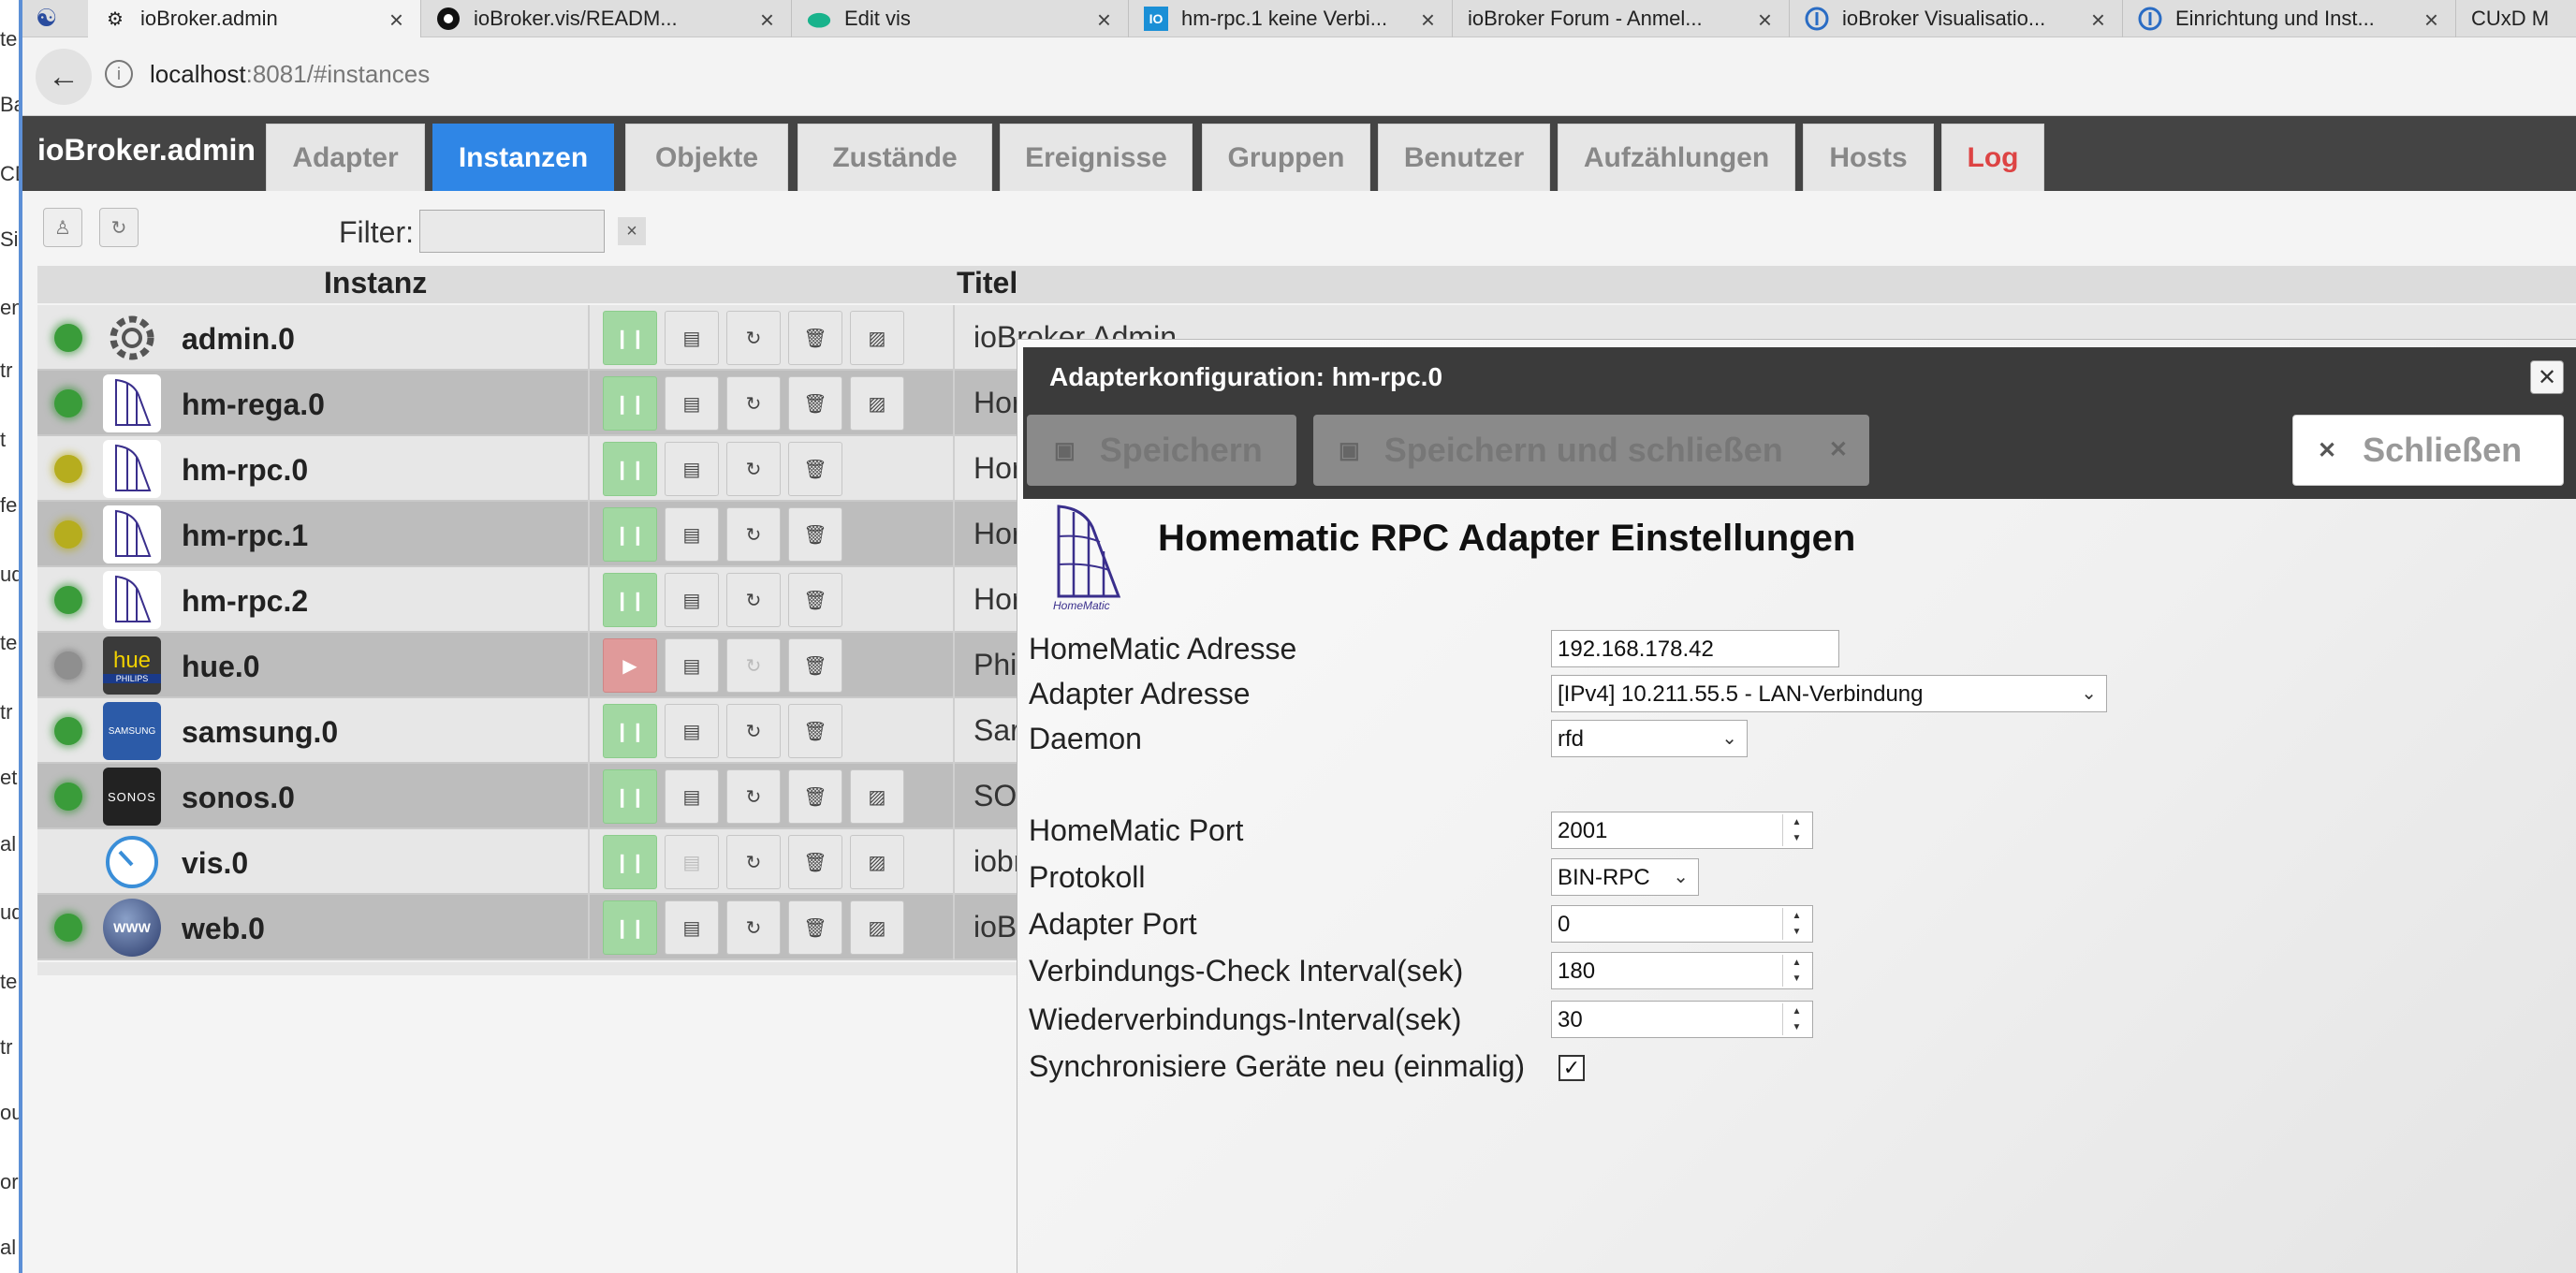 The image size is (2576, 1273). Describe the element at coordinates (2547, 377) in the screenshot. I see `dialog-close-button: ✕` at that location.